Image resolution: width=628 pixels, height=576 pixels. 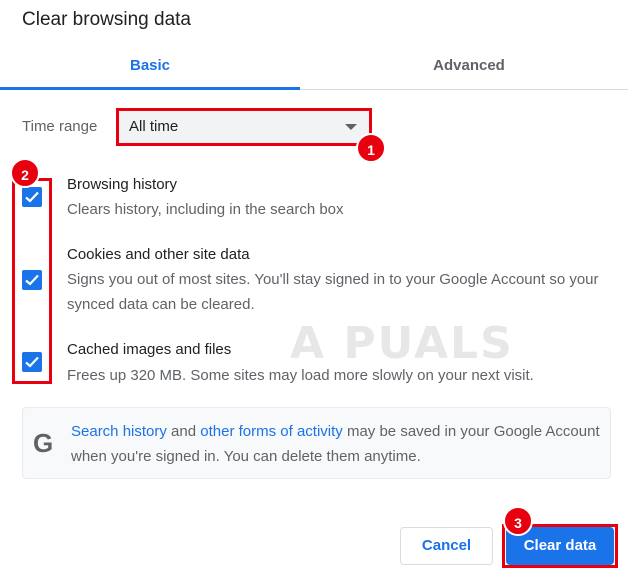 I want to click on item-title-cached-images: Cached images and files, so click(x=149, y=349).